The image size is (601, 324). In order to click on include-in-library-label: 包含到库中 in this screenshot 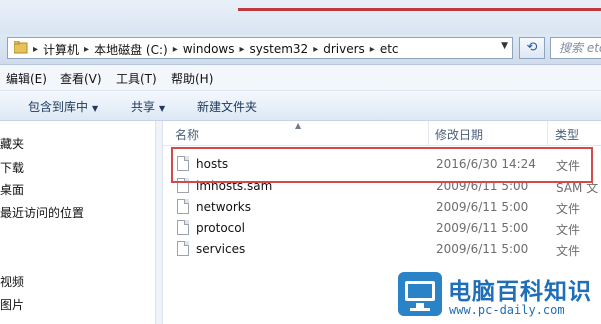, I will do `click(58, 107)`.